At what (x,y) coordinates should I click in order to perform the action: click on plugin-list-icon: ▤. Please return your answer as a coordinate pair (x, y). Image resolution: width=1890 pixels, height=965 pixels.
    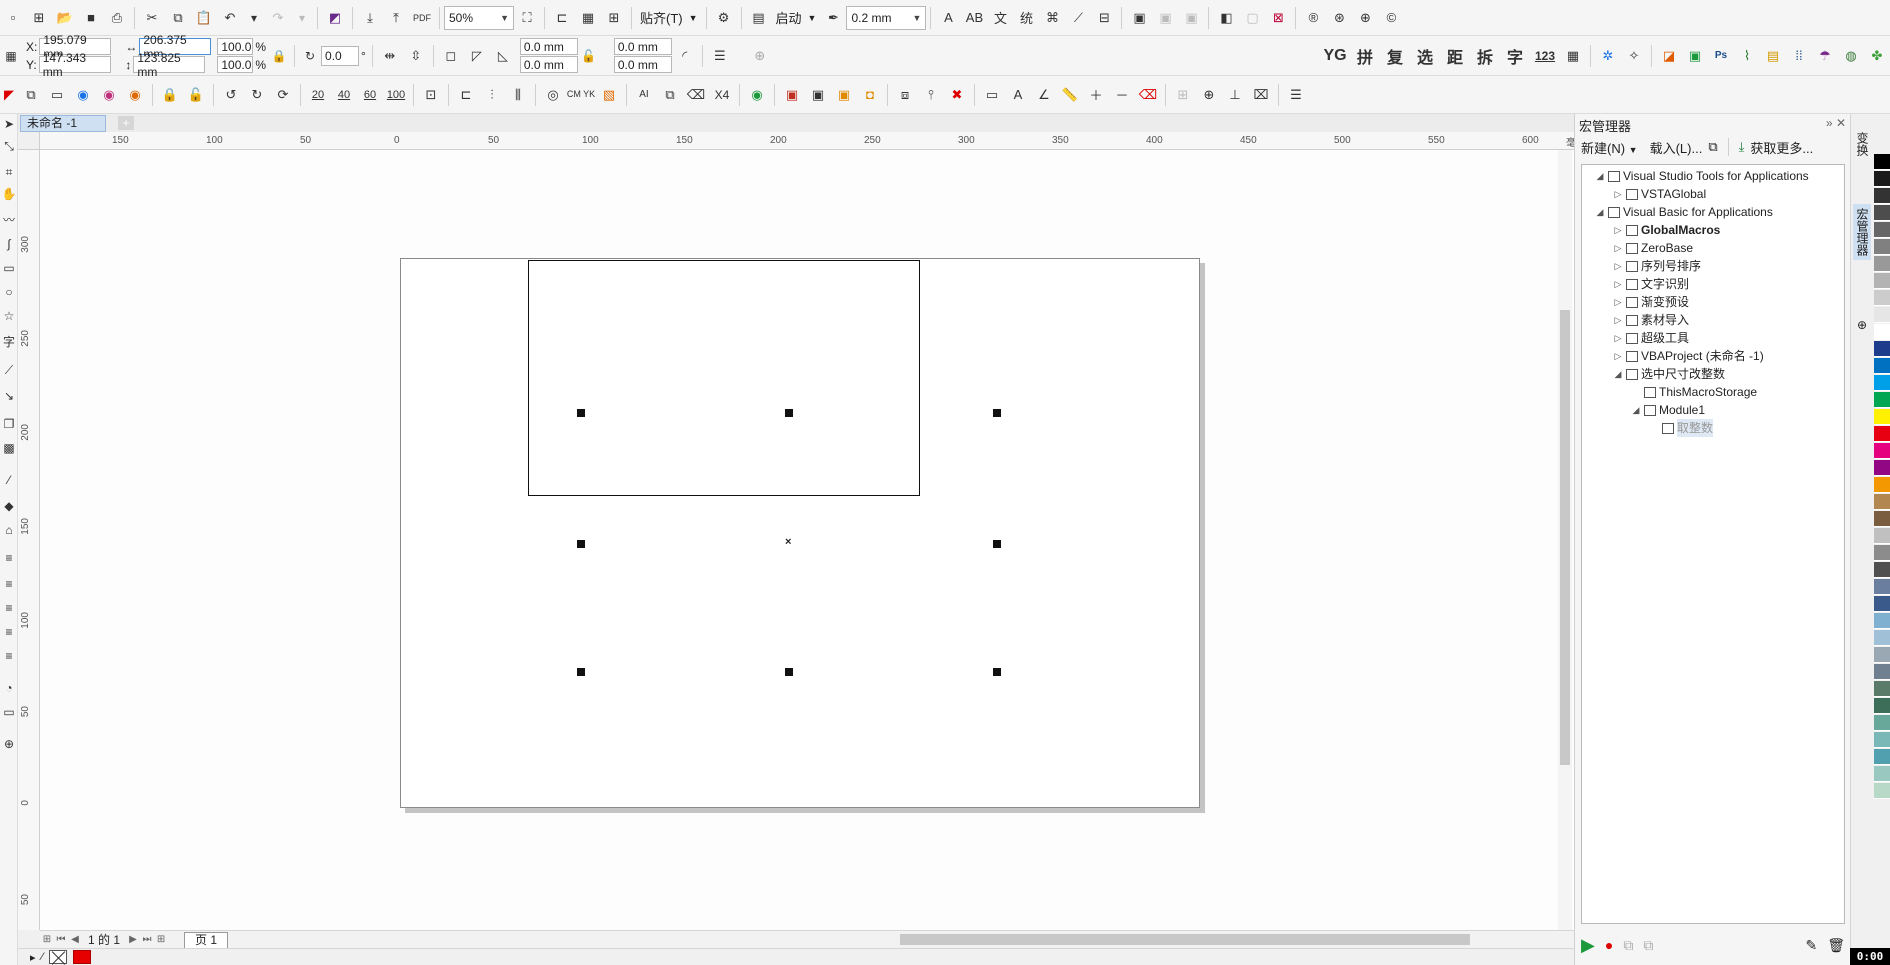
    Looking at the image, I should click on (1773, 56).